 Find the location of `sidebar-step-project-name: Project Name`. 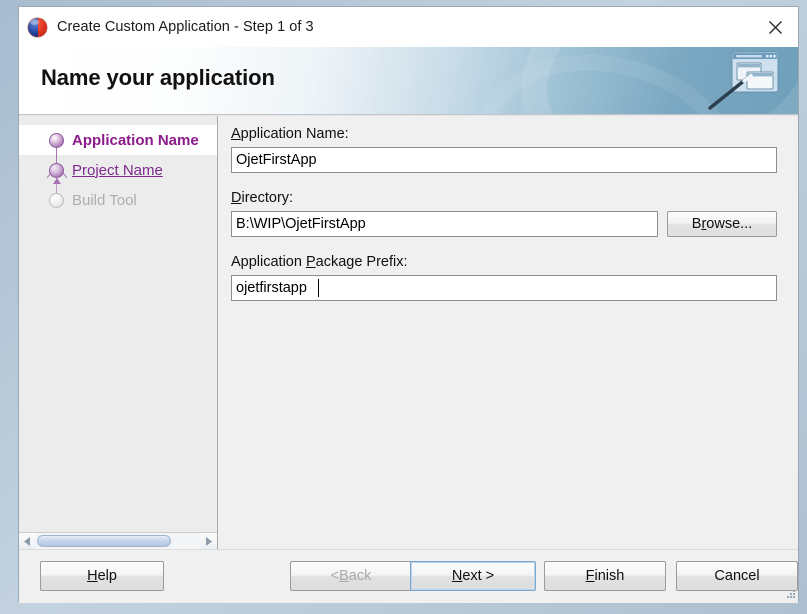

sidebar-step-project-name: Project Name is located at coordinates (118, 170).